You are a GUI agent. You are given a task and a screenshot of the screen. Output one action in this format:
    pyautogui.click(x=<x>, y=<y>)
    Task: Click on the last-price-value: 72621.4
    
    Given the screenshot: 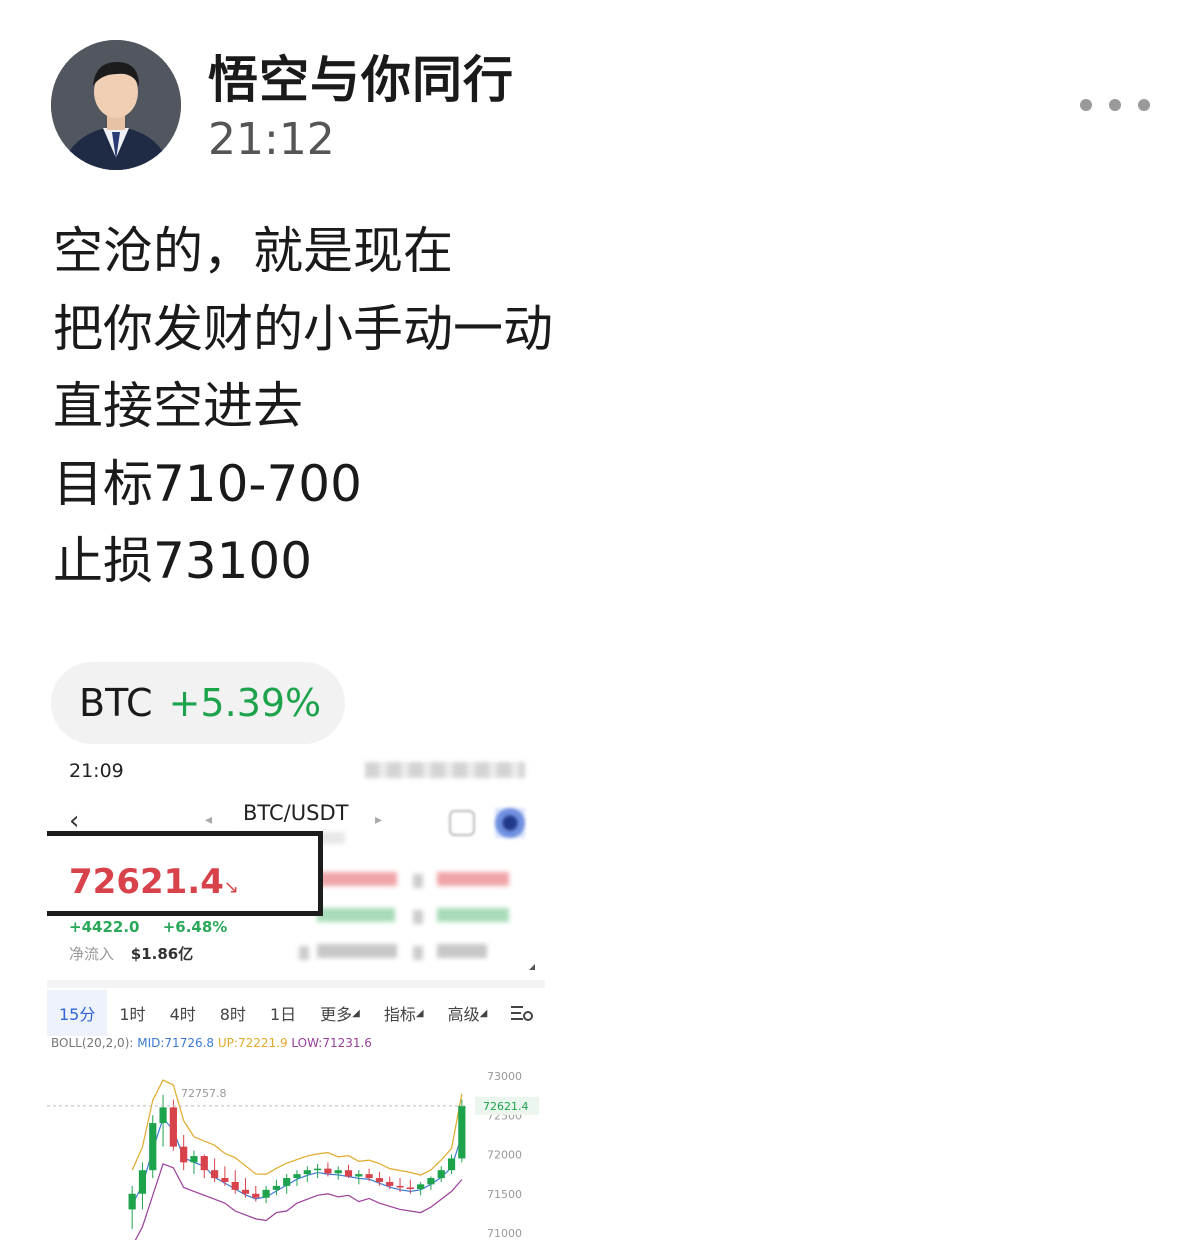 What is the action you would take?
    pyautogui.click(x=146, y=882)
    